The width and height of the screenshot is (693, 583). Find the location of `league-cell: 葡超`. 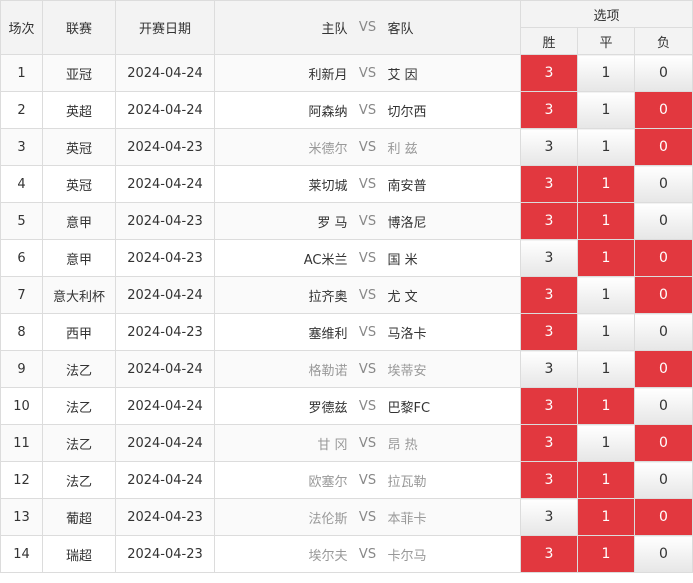

league-cell: 葡超 is located at coordinates (79, 517).